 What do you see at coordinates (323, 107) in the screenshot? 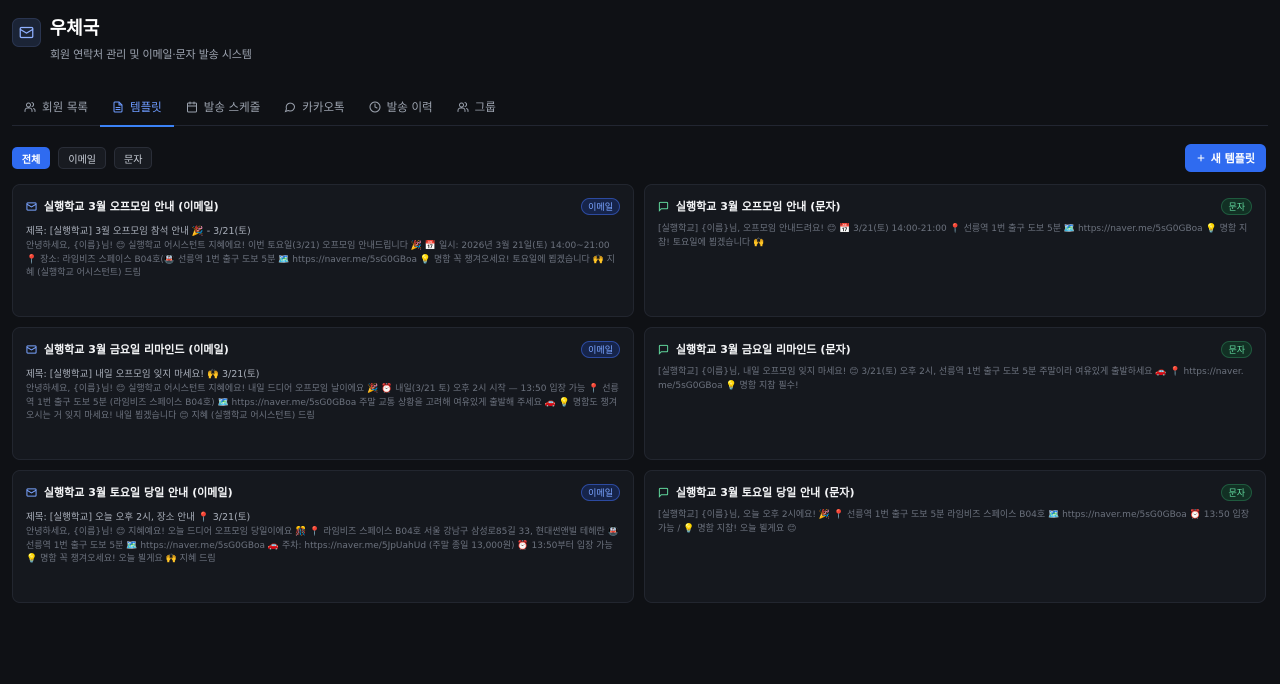
I see `tab-label: 카카오톡` at bounding box center [323, 107].